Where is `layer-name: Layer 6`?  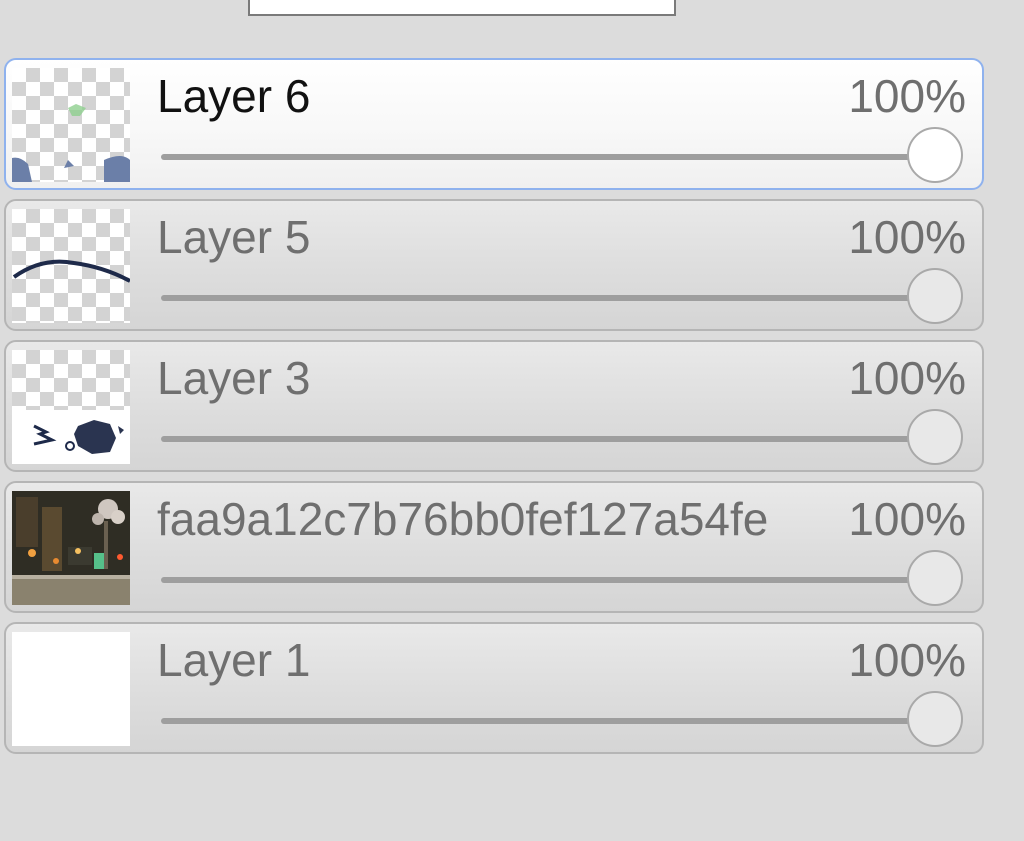
layer-name: Layer 6 is located at coordinates (234, 96).